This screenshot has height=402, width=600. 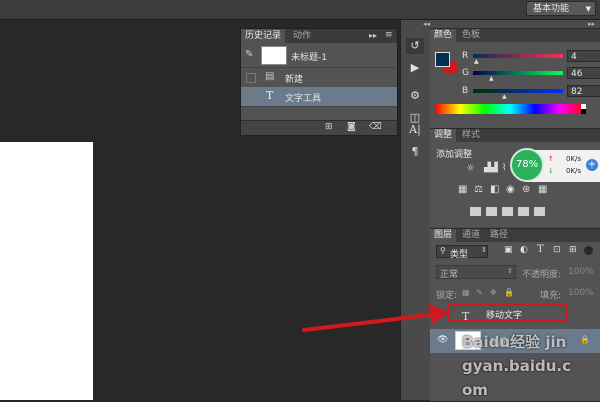 What do you see at coordinates (459, 255) in the screenshot?
I see `layer-filter-label: 类型` at bounding box center [459, 255].